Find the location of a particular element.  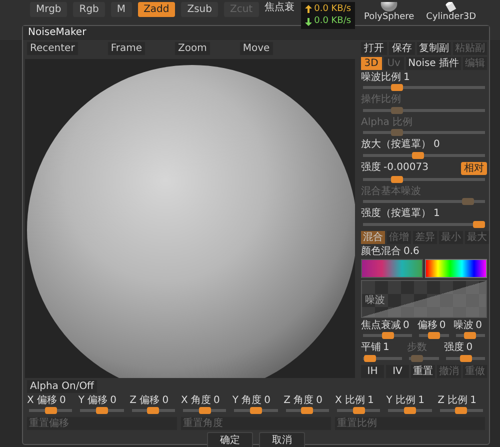

dialog-button: 确定 is located at coordinates (230, 439).